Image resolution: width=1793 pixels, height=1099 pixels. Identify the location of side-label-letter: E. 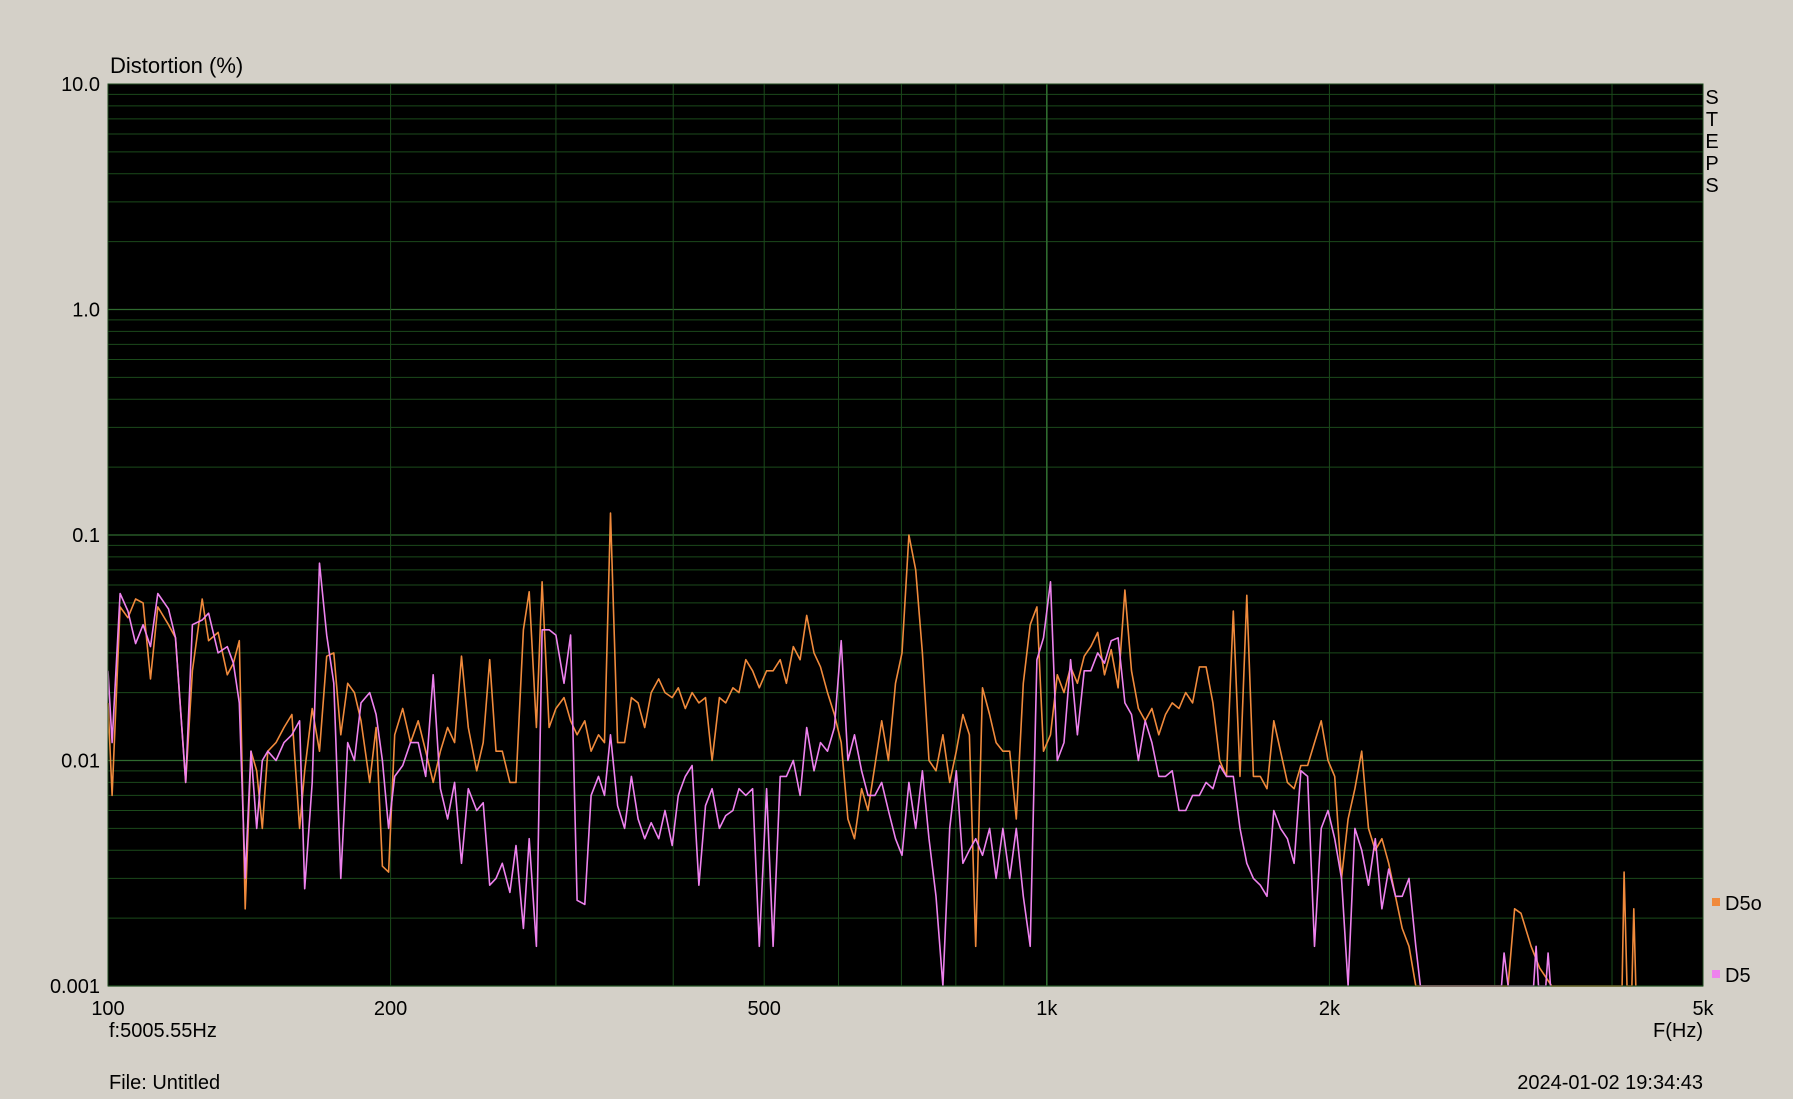
(1711, 142).